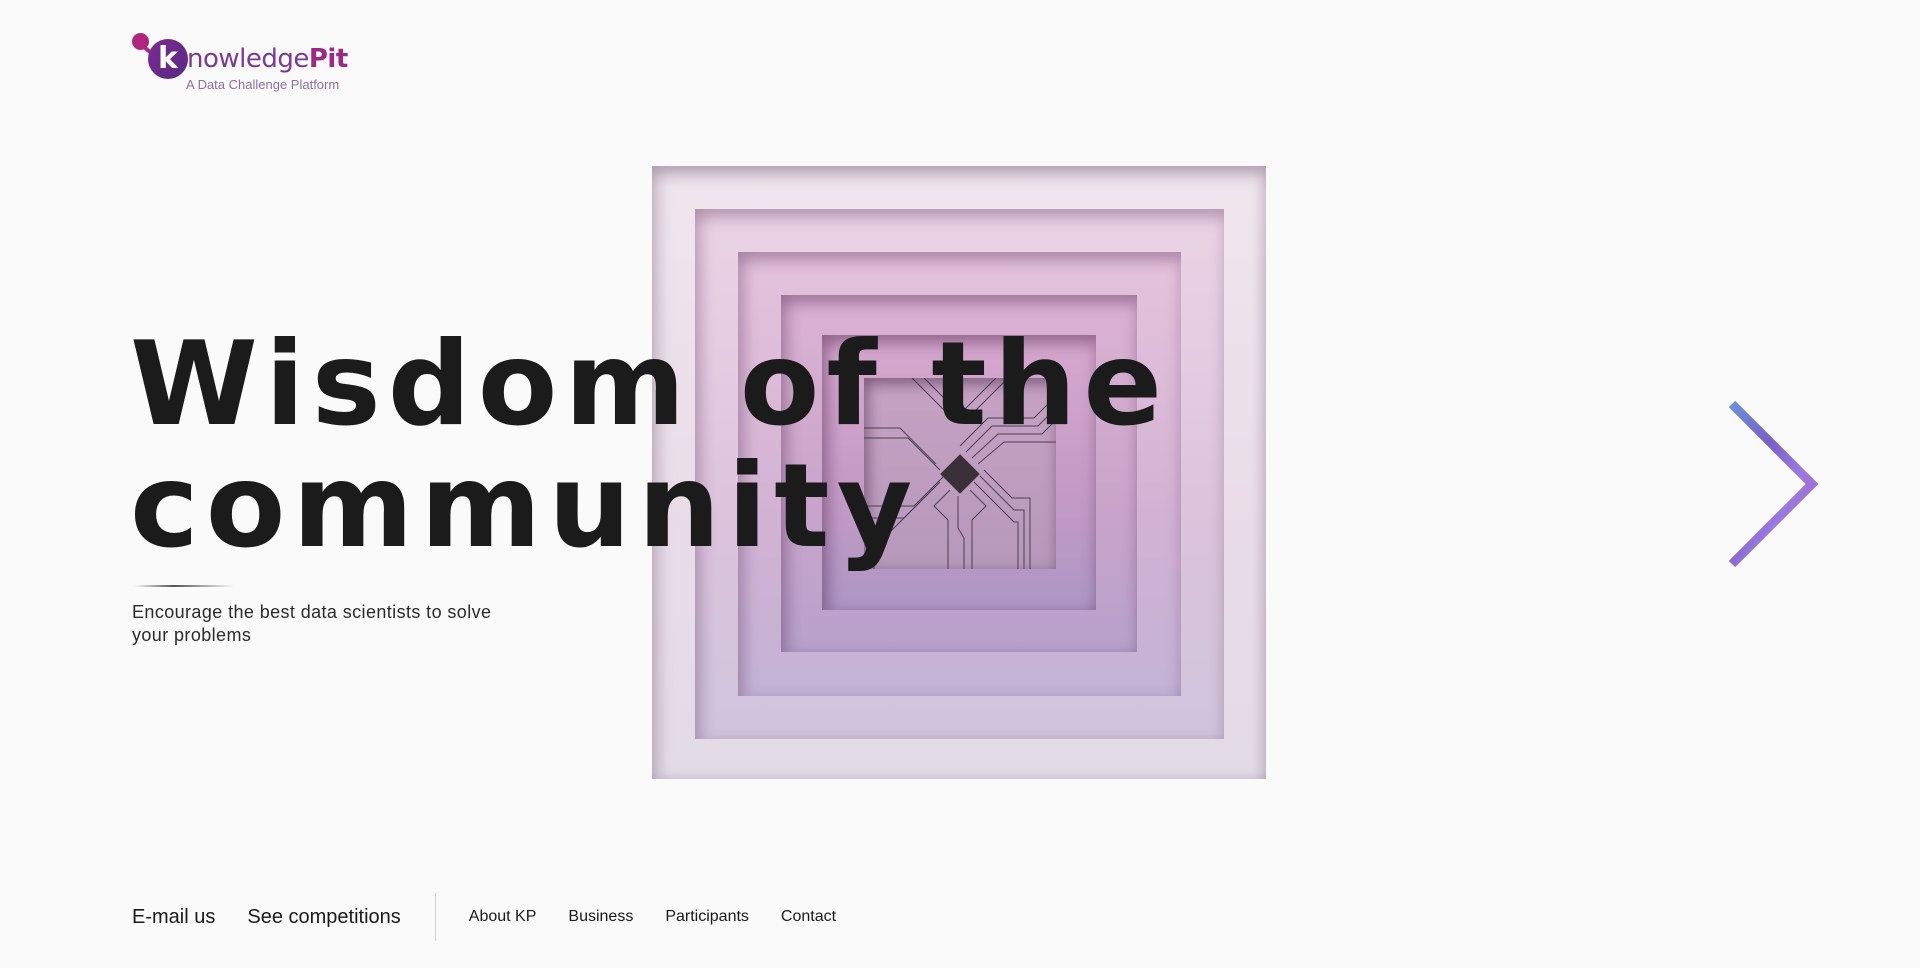 The height and width of the screenshot is (968, 1920). Describe the element at coordinates (525, 506) in the screenshot. I see `hero-headline-line-2: community` at that location.